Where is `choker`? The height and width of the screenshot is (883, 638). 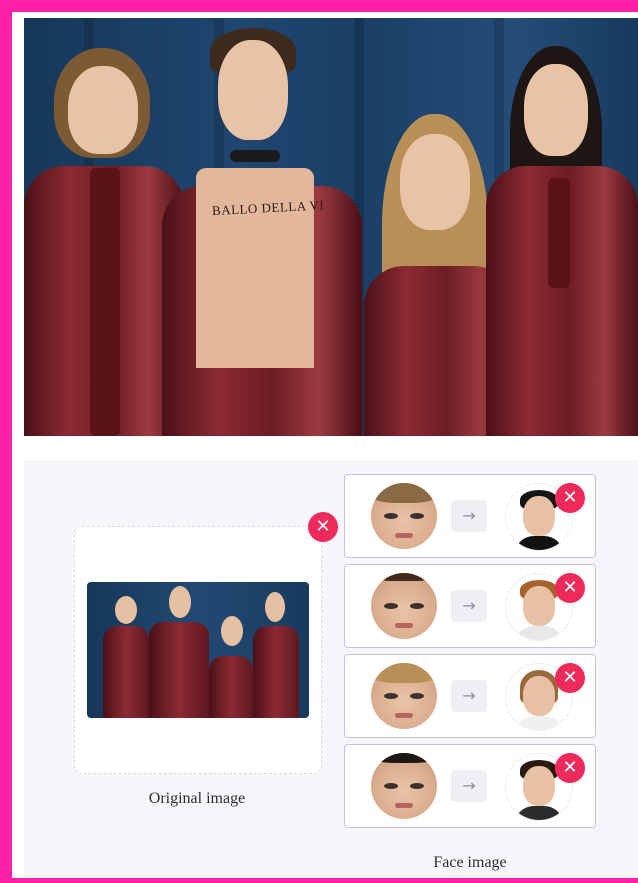
choker is located at coordinates (255, 156).